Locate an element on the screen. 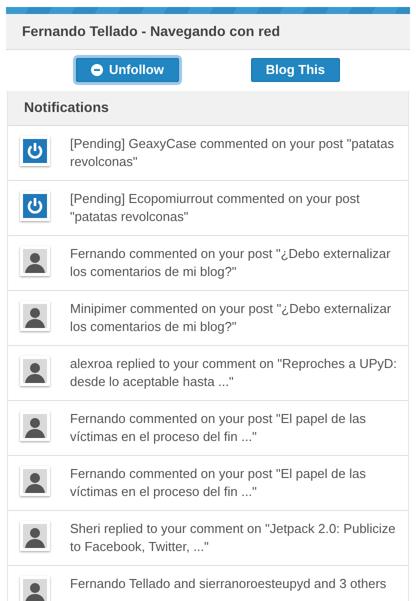 The image size is (416, 601). page-title: Fernando Tellado - Navegando con red is located at coordinates (151, 31).